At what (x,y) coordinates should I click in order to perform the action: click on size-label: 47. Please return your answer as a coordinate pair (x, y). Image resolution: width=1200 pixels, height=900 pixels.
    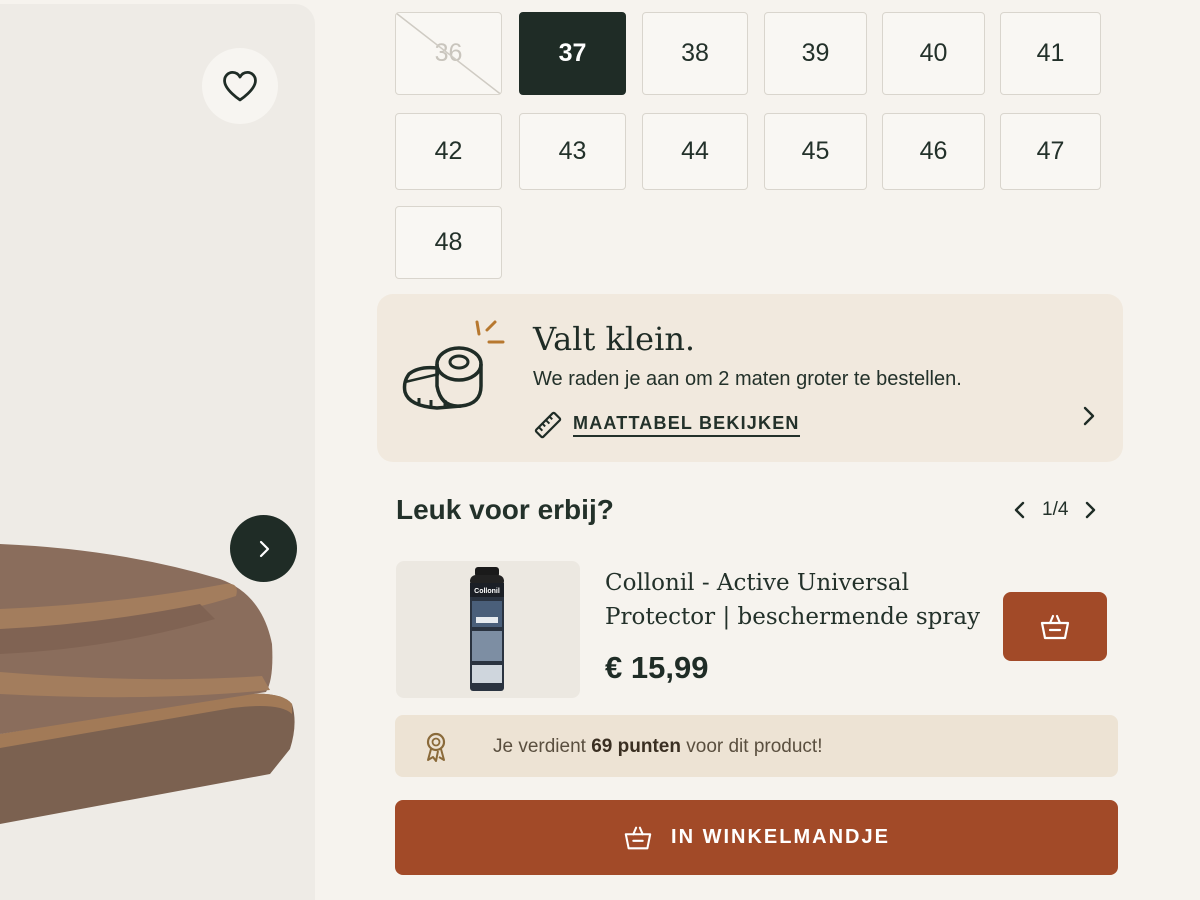
    Looking at the image, I should click on (1050, 151).